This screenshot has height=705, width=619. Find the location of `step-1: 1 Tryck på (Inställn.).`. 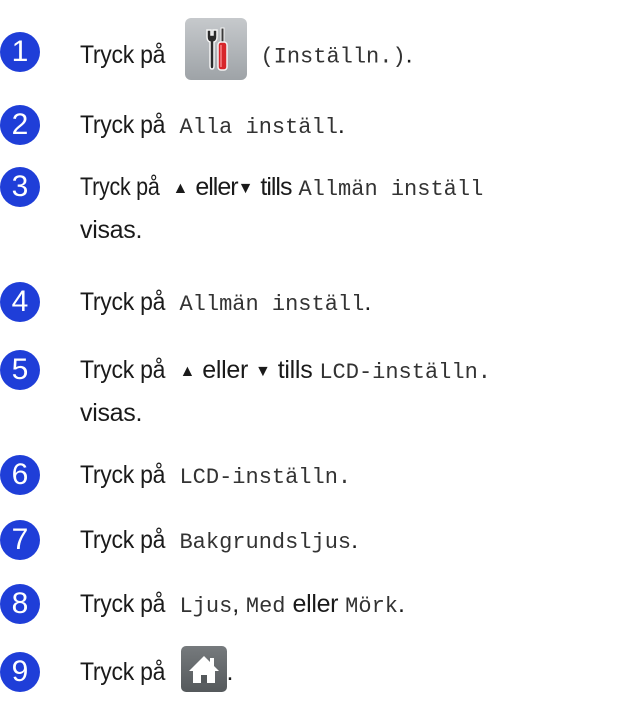

step-1: 1 Tryck på (Inställn.). is located at coordinates (309, 50).